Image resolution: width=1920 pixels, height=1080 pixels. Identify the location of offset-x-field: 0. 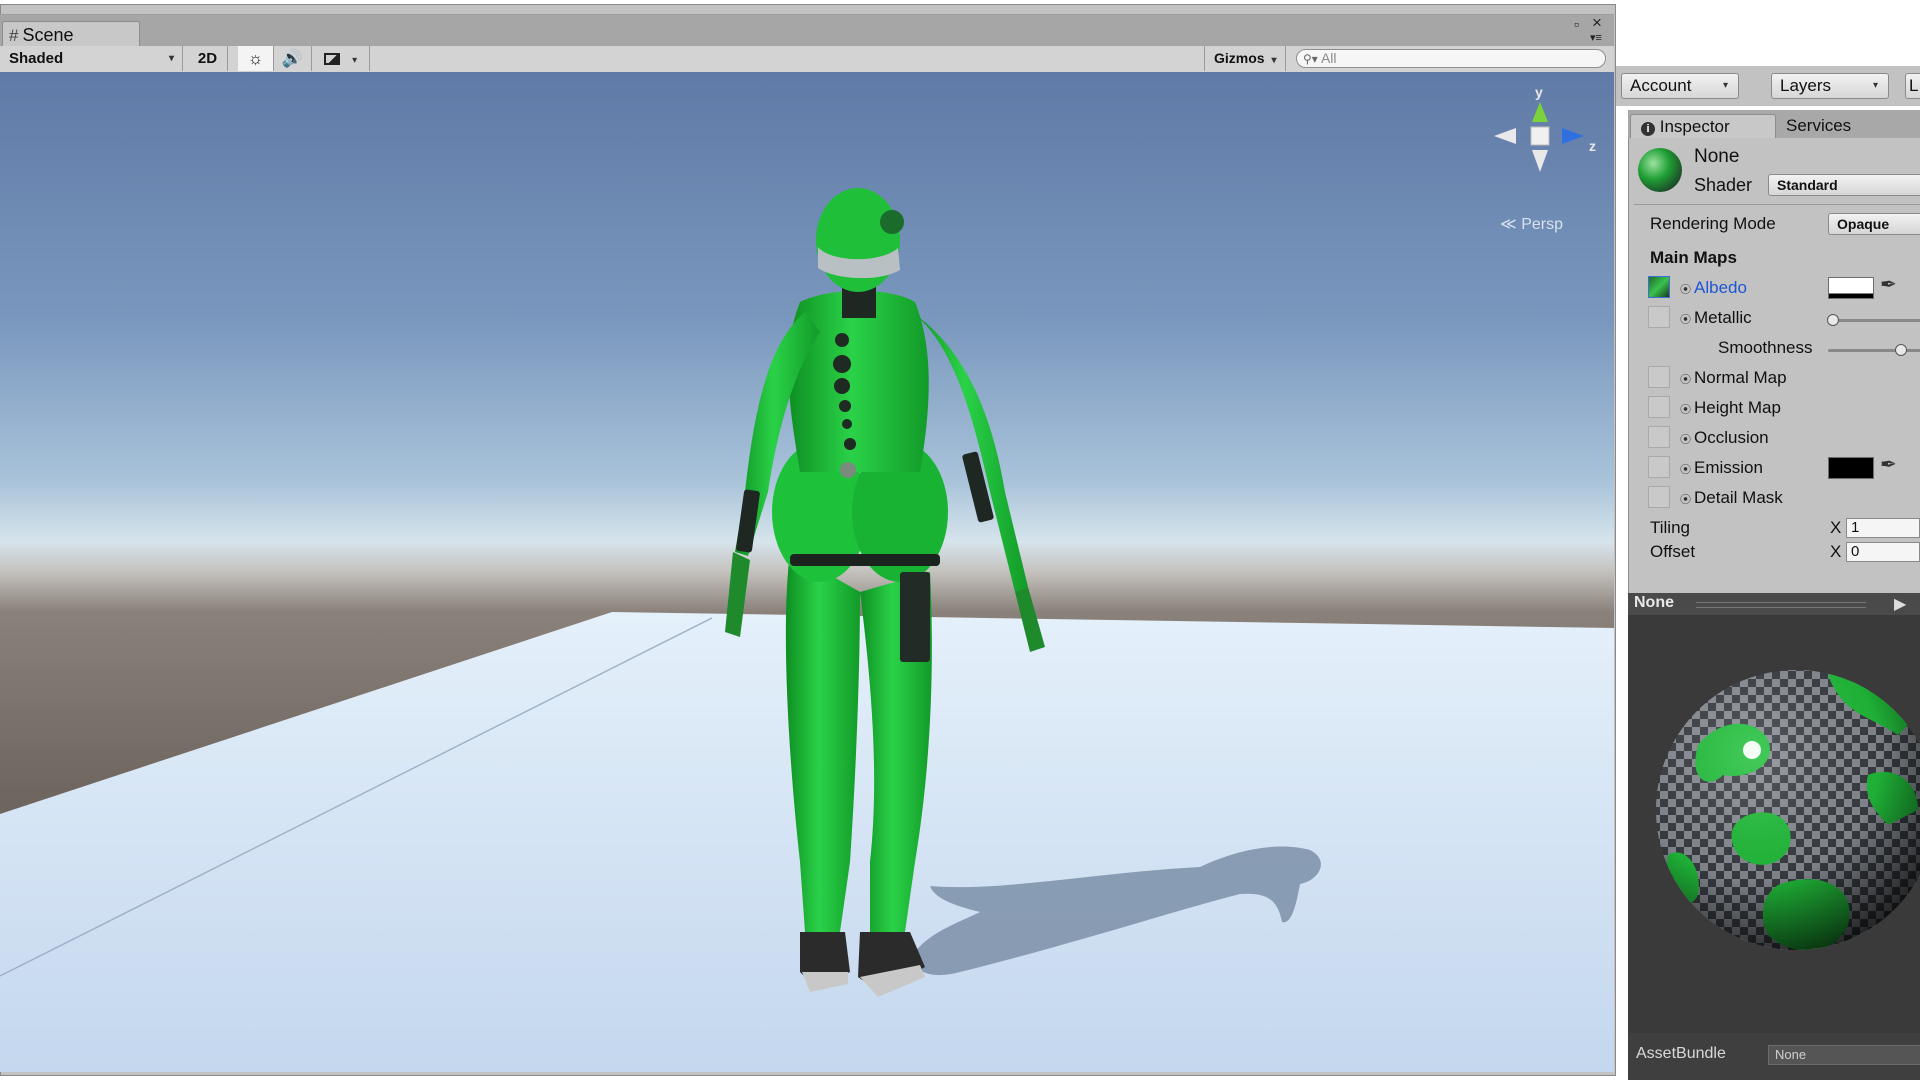
(1883, 552).